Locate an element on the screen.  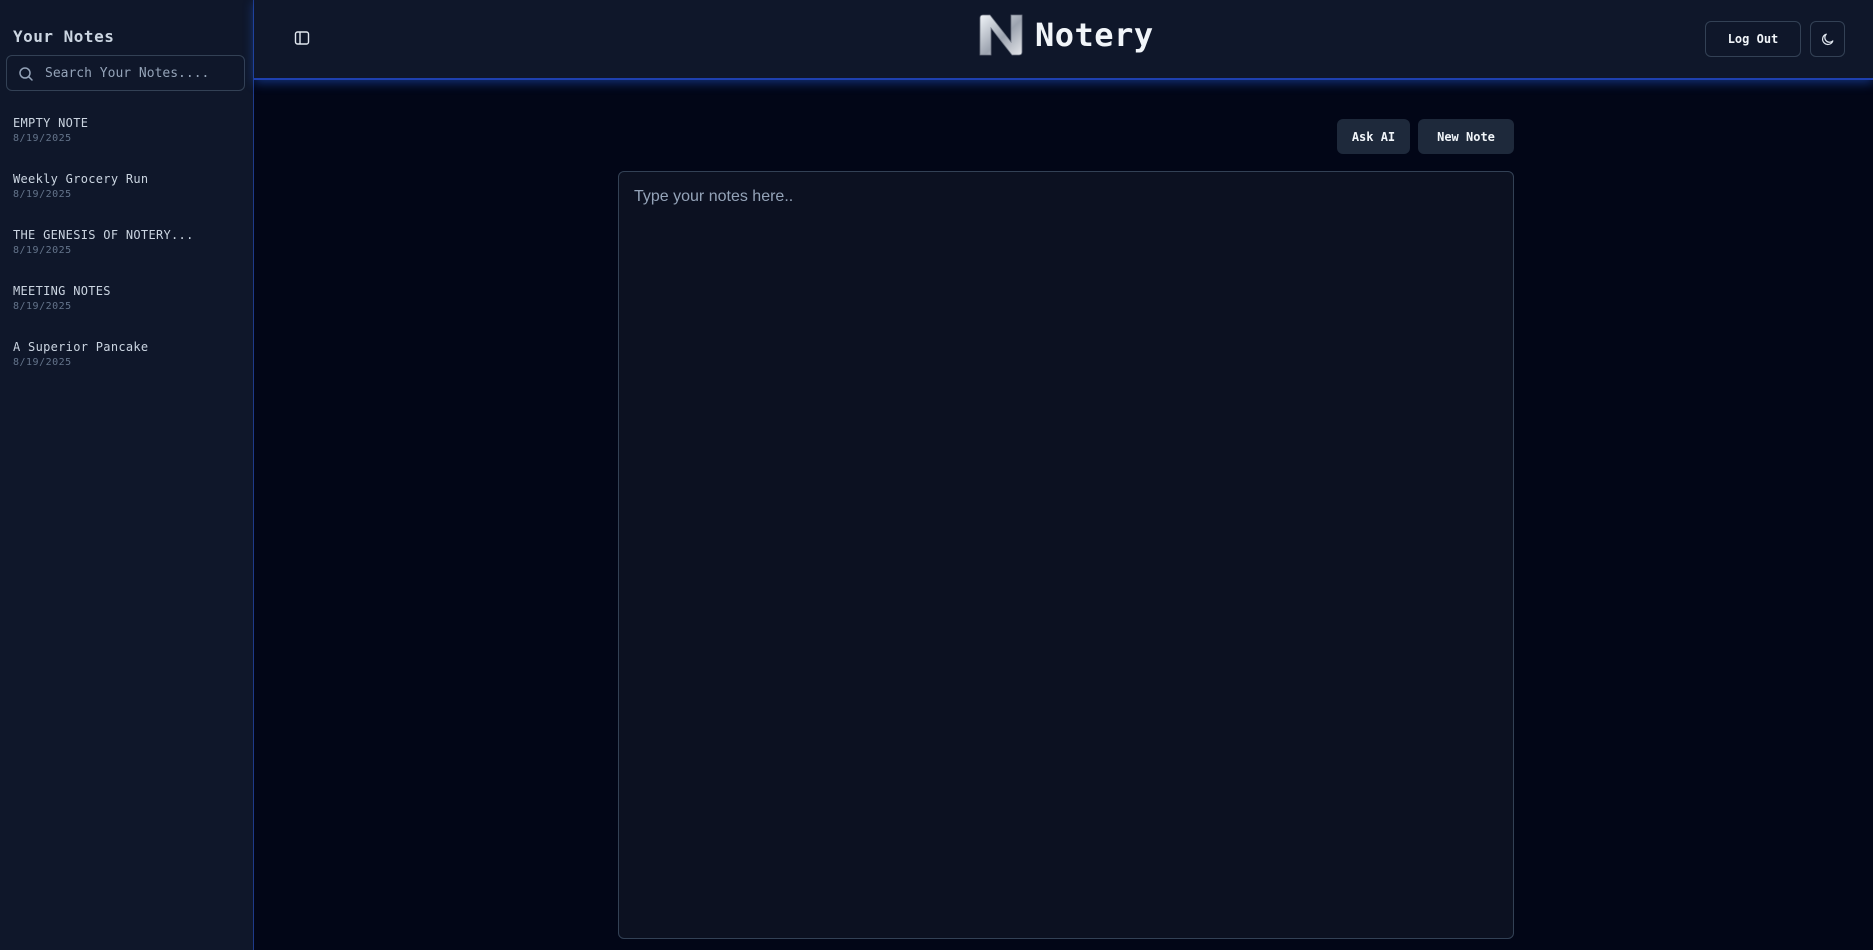
note-title: Weekly Grocery Run is located at coordinates (81, 179).